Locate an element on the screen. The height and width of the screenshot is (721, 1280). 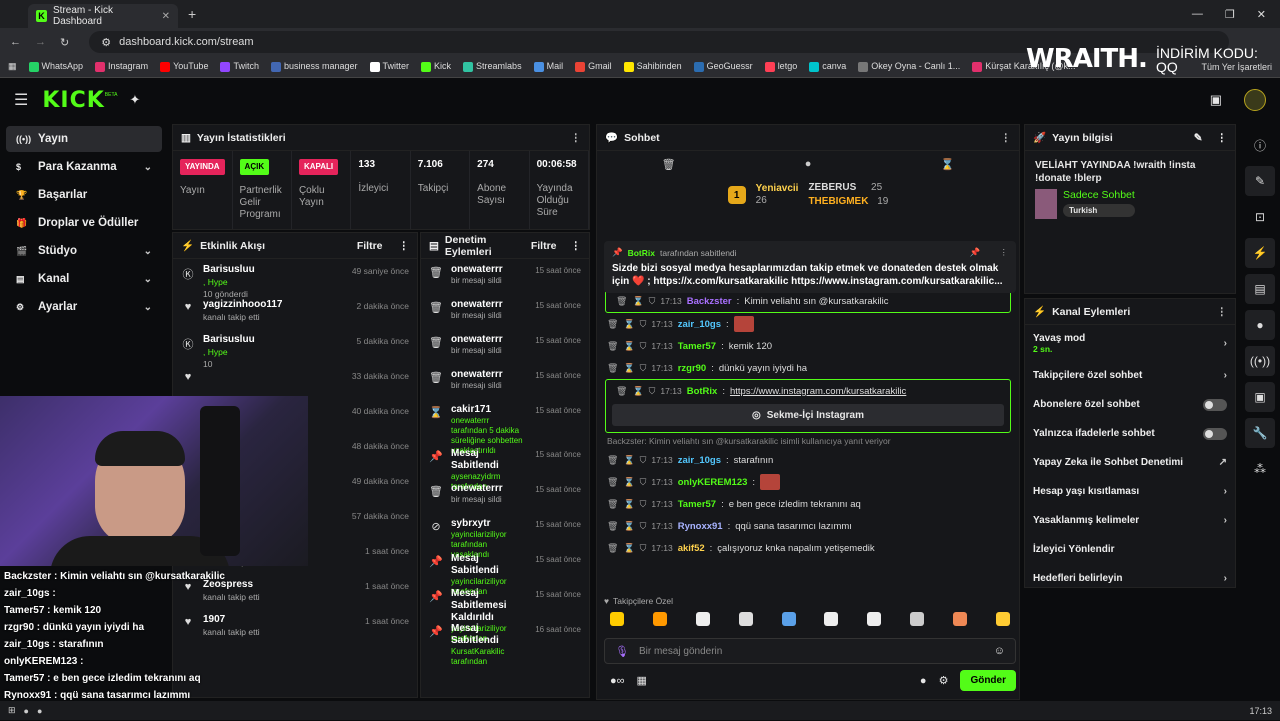
info-icon: ⓘ is located at coordinates (1260, 145).